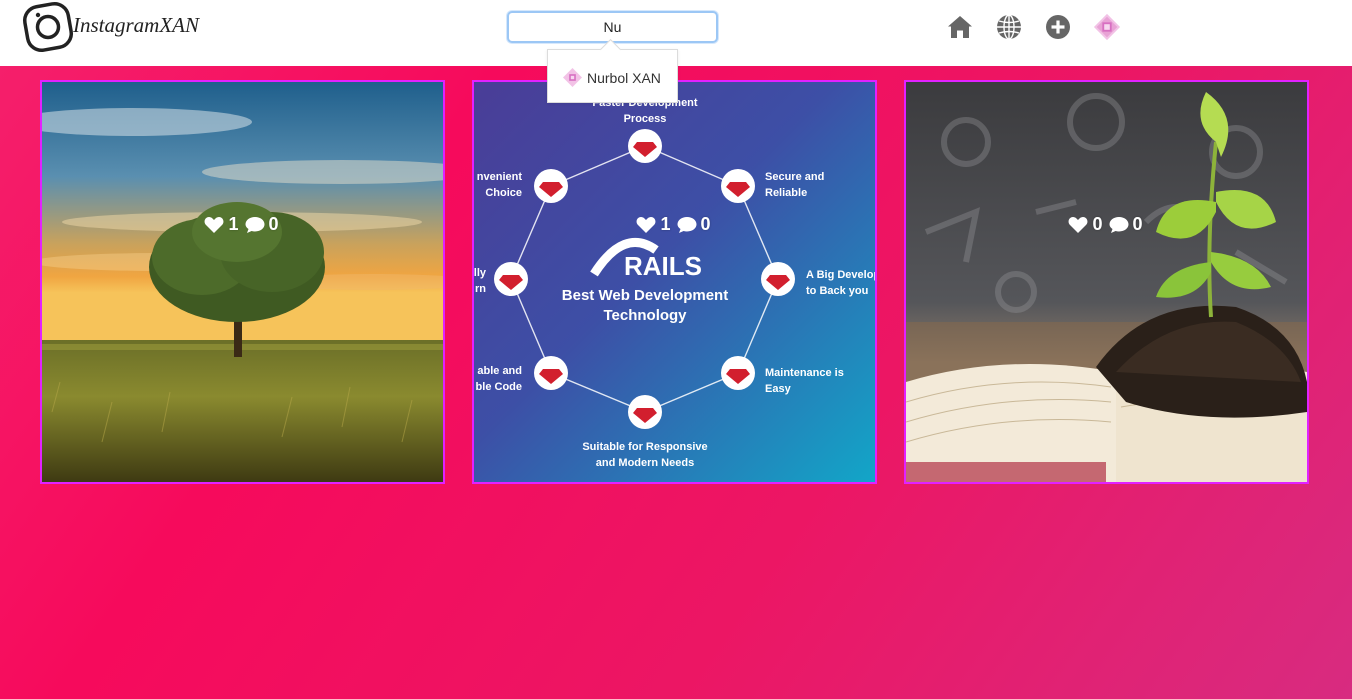 This screenshot has height=699, width=1352. I want to click on likes-count: 0, so click(1097, 224).